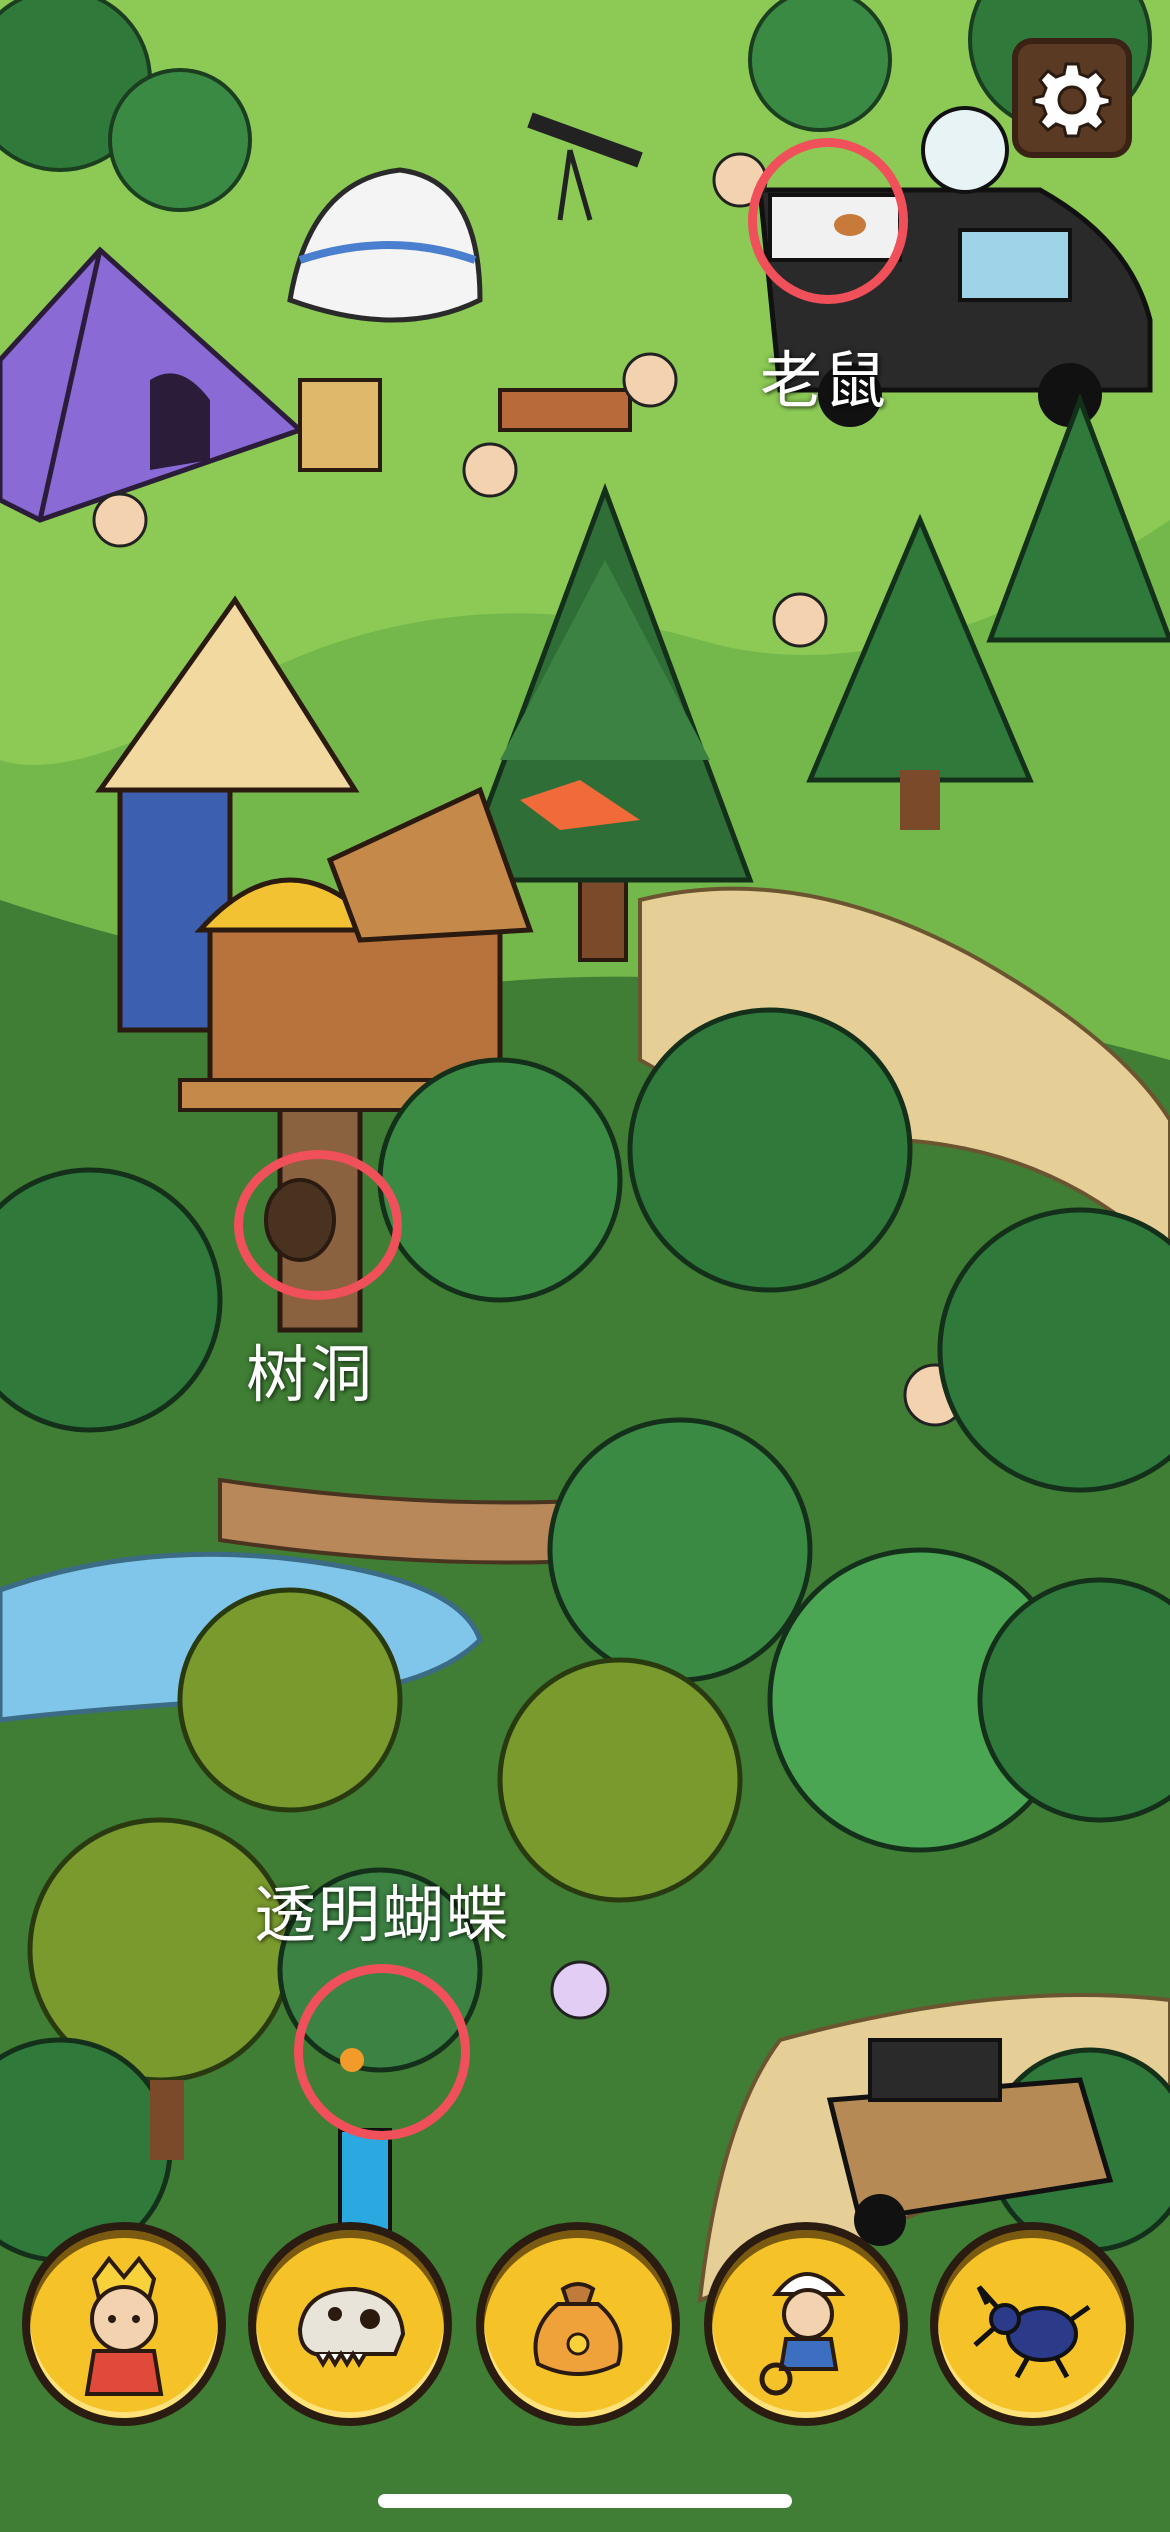 The height and width of the screenshot is (2532, 1170). I want to click on gear-icon, so click(1072, 100).